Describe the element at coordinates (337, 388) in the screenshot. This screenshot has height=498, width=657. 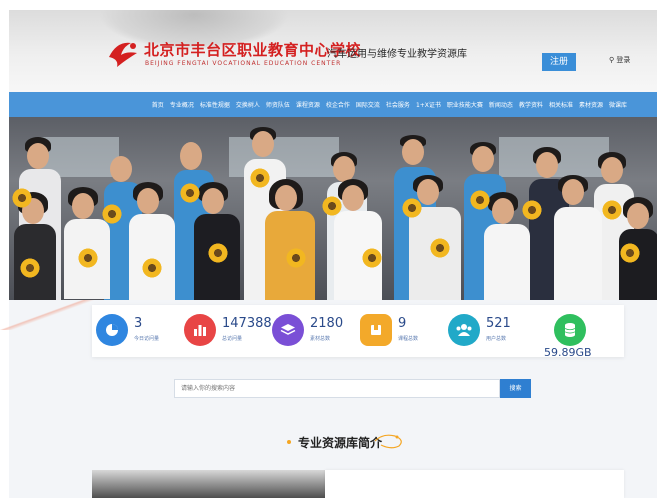
I see `search-input` at that location.